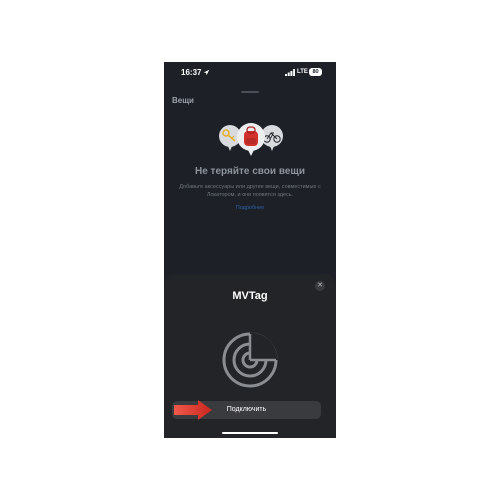  Describe the element at coordinates (250, 171) in the screenshot. I see `empty-state-title: Не теряйте свои вещи` at that location.